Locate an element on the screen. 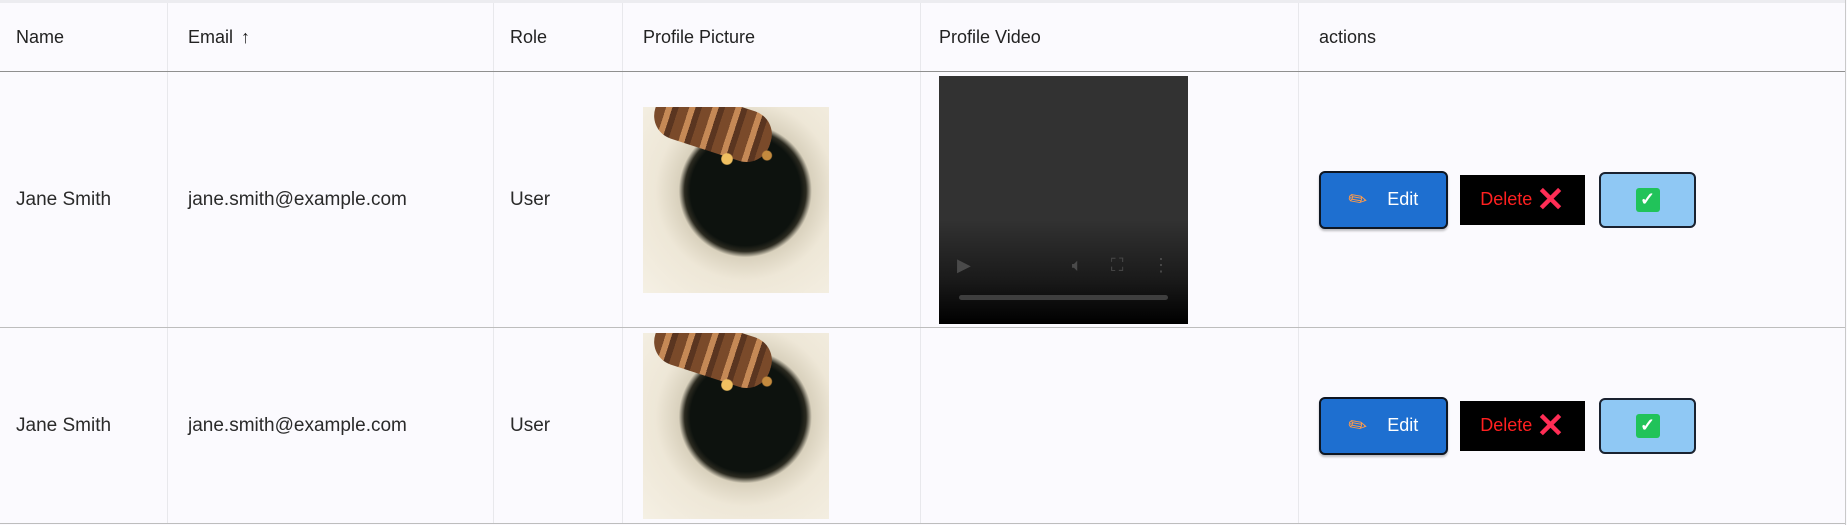 This screenshot has height=525, width=1847. header-profile-video: Profile Video is located at coordinates (1110, 37).